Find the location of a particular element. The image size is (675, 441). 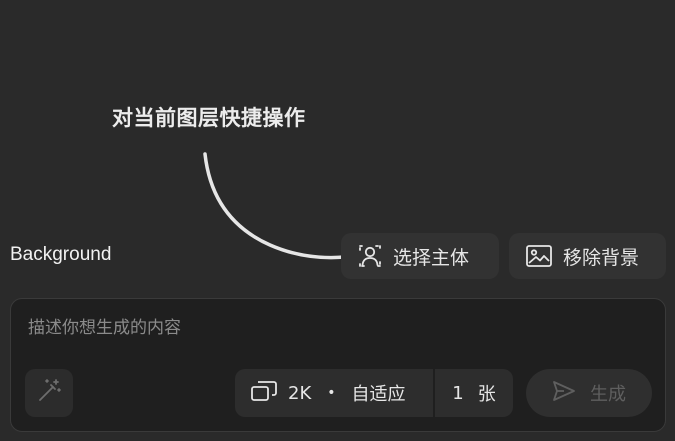

remove-background-label: 移除背景 is located at coordinates (601, 257).